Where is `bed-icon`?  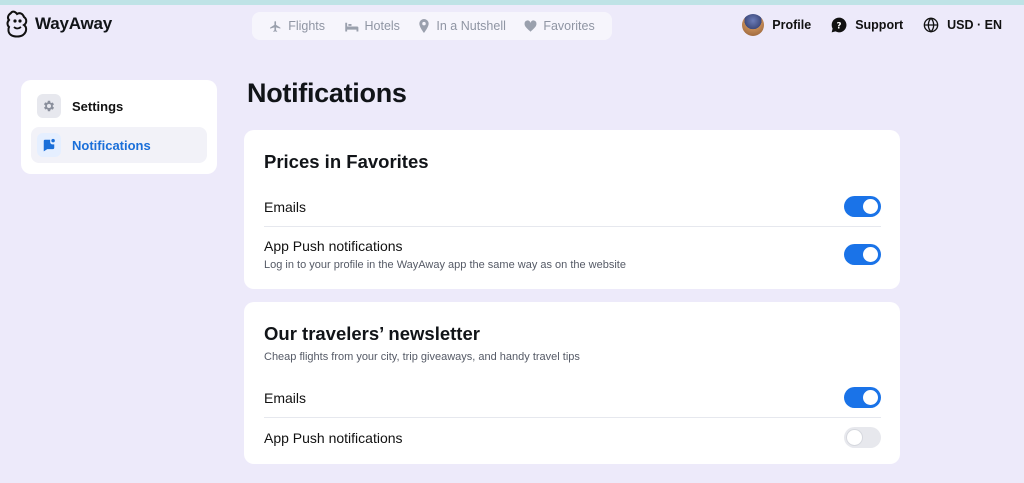
bed-icon is located at coordinates (351, 26).